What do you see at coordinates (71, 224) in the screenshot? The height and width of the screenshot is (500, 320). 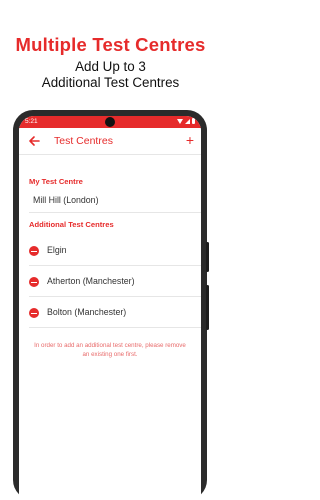 I see `additional-centres-label: Additional Test Centres` at bounding box center [71, 224].